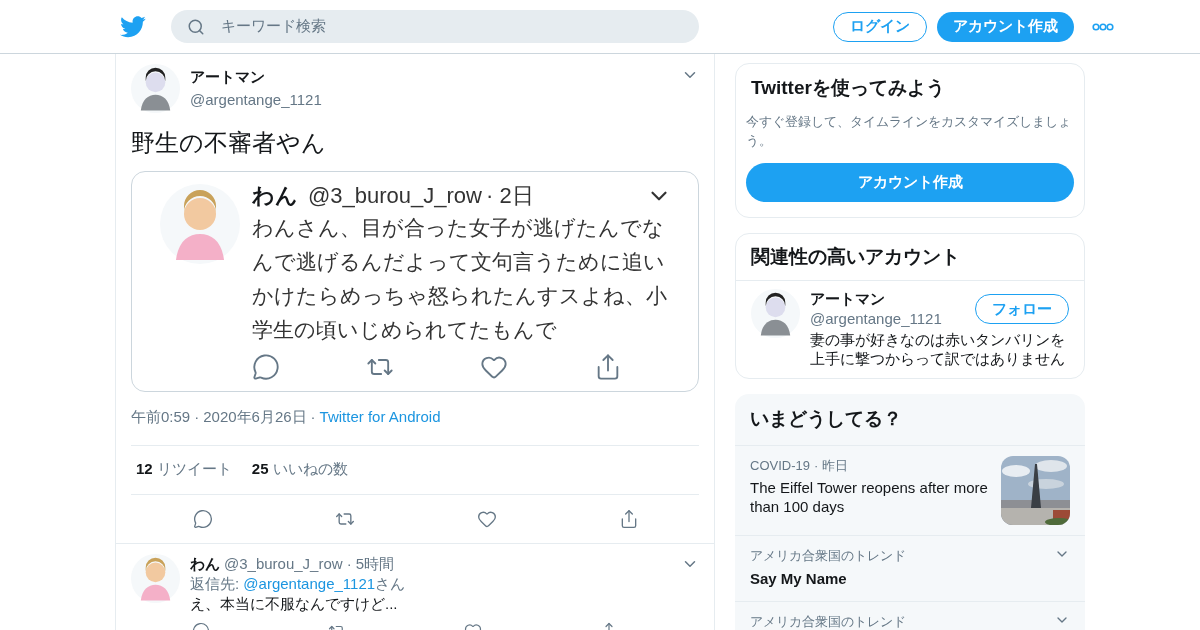  What do you see at coordinates (452, 26) in the screenshot?
I see `search-input: キーワード検索` at bounding box center [452, 26].